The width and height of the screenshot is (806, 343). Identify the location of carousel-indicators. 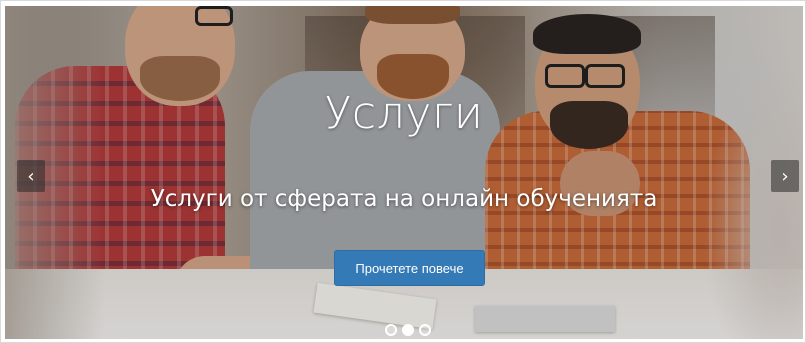
(408, 330).